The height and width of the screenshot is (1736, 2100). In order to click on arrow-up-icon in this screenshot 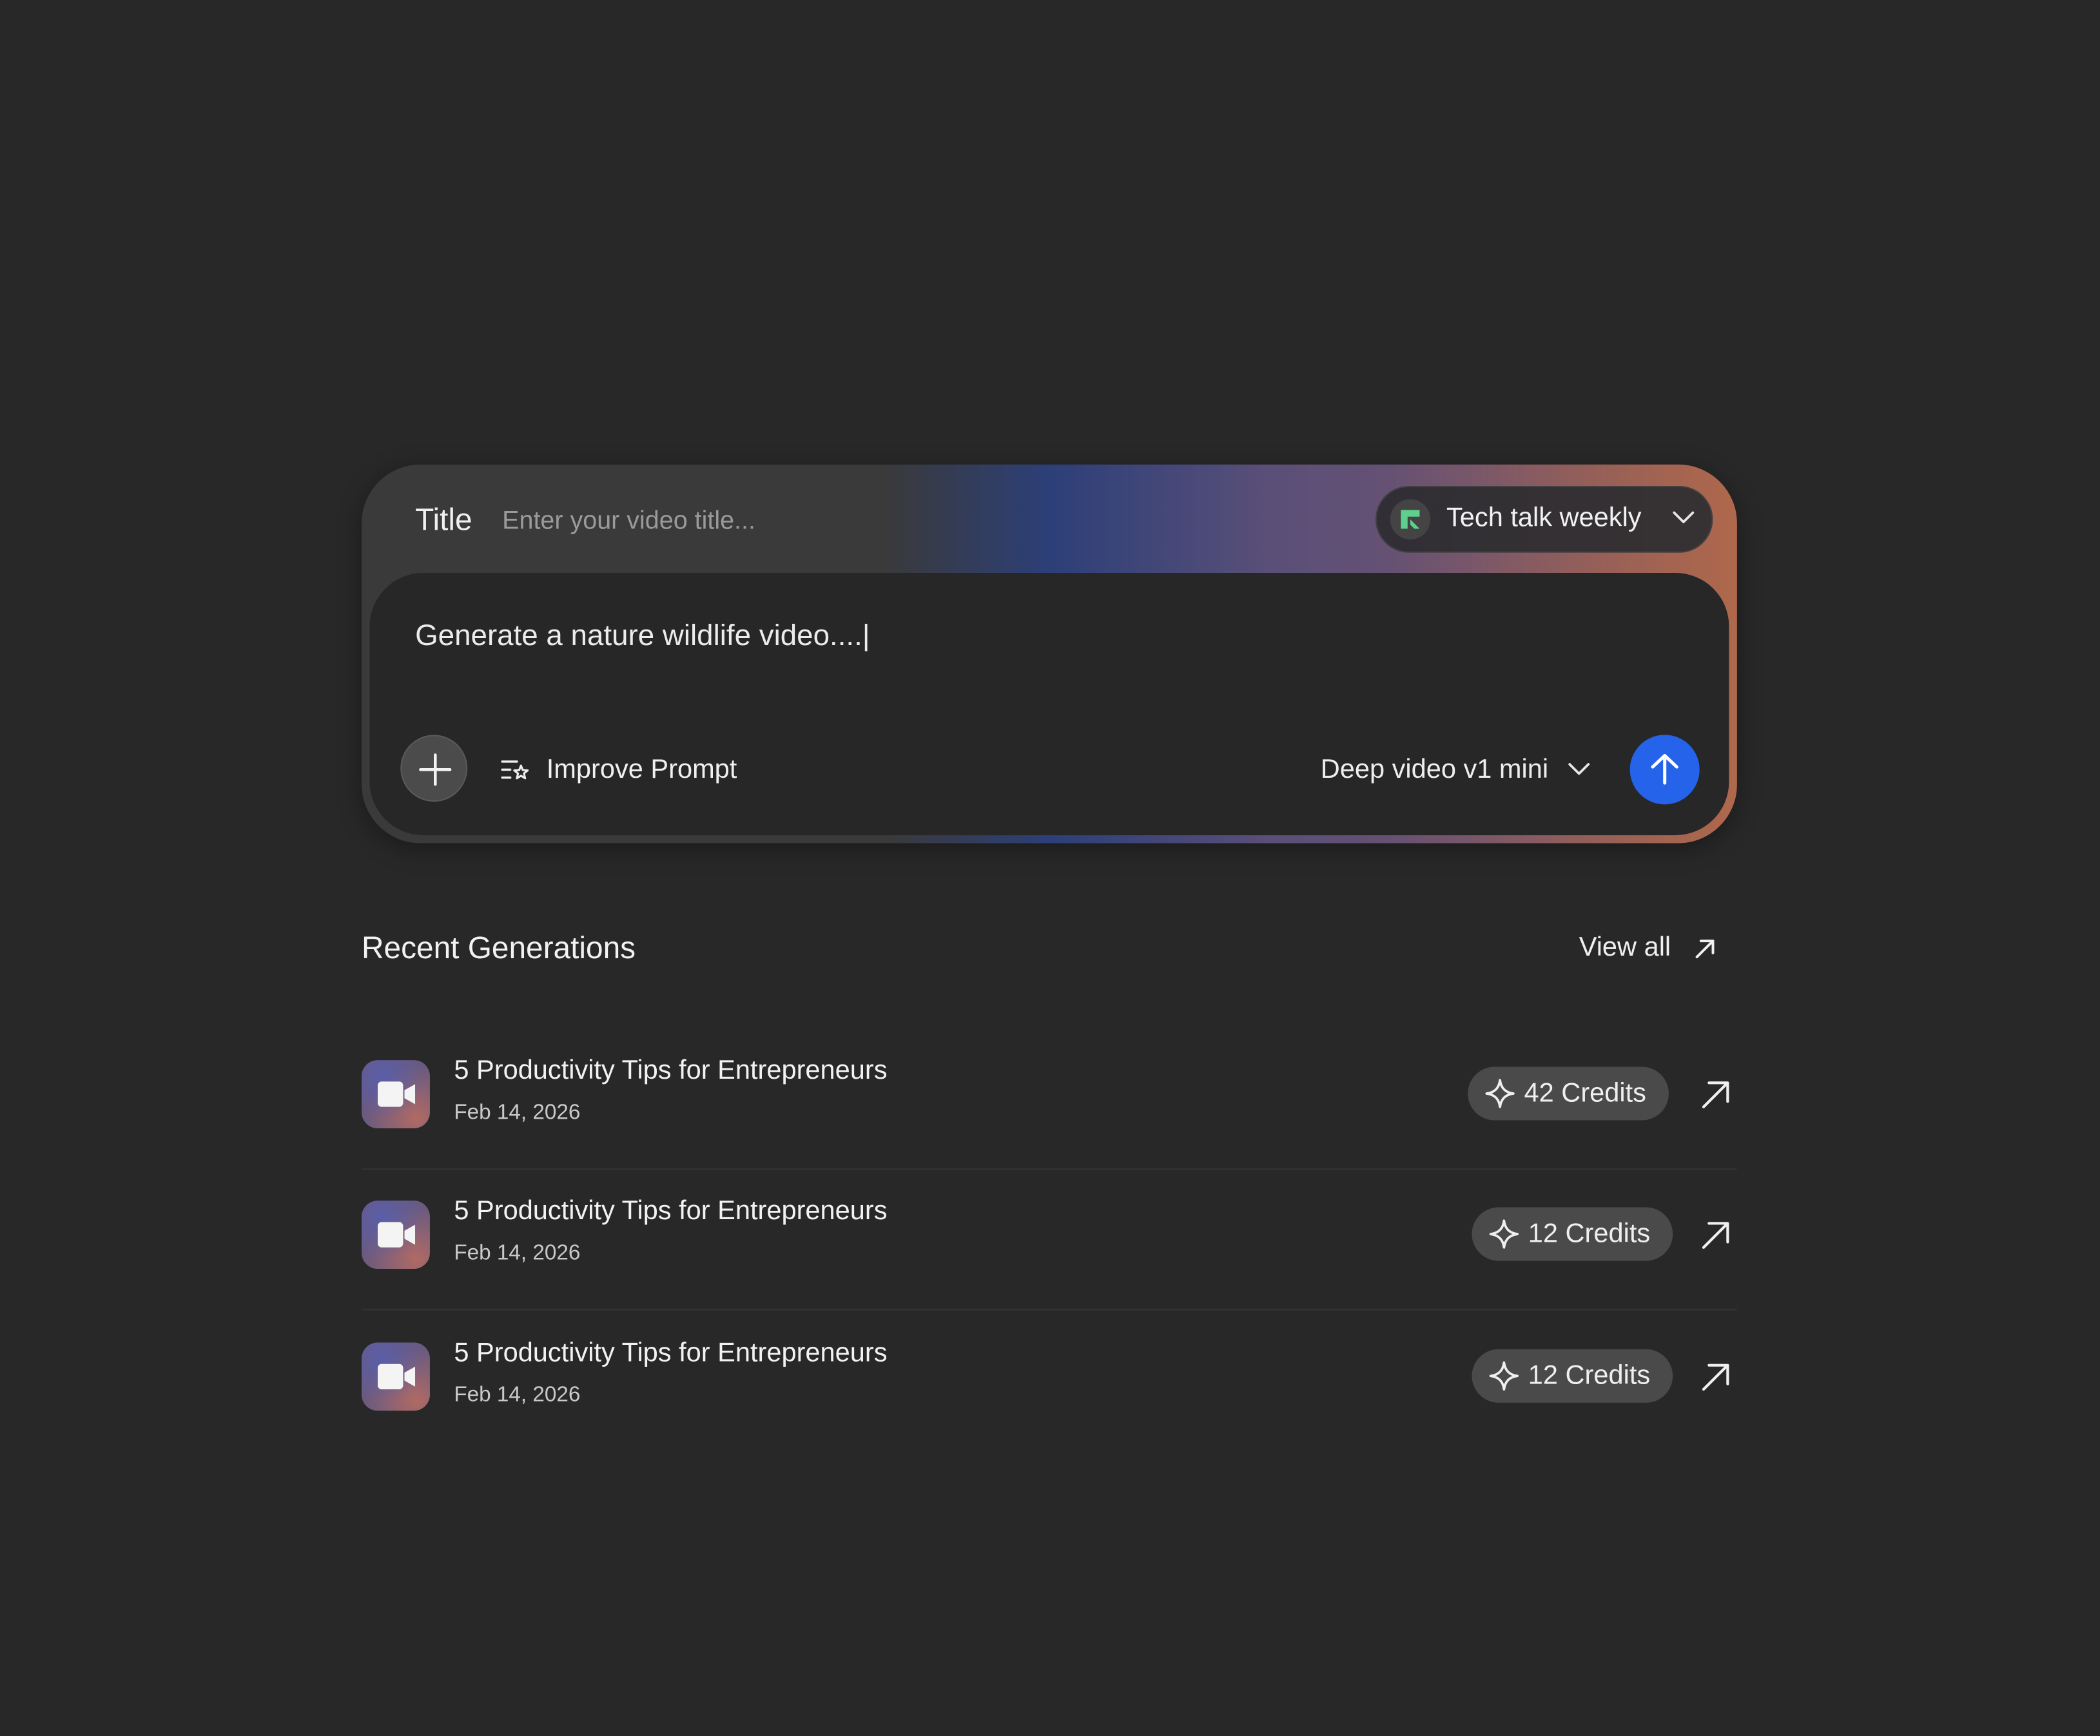, I will do `click(1664, 770)`.